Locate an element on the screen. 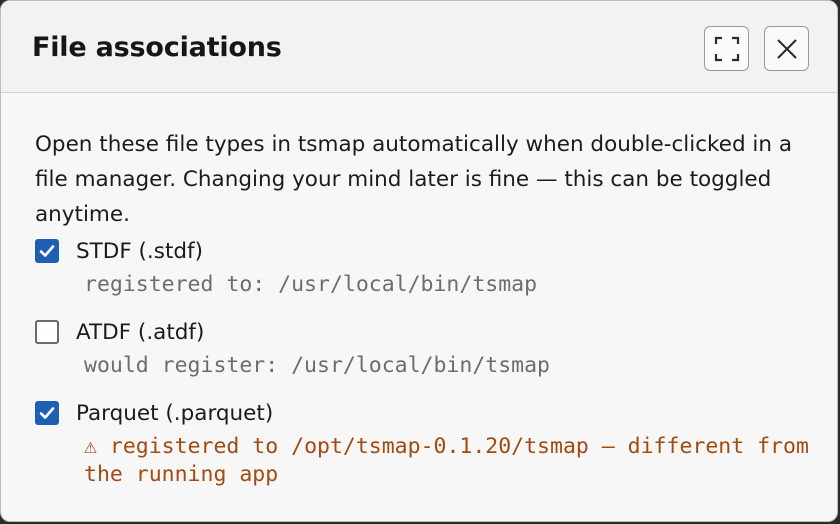 This screenshot has width=840, height=524. fullscreen-icon is located at coordinates (726, 48).